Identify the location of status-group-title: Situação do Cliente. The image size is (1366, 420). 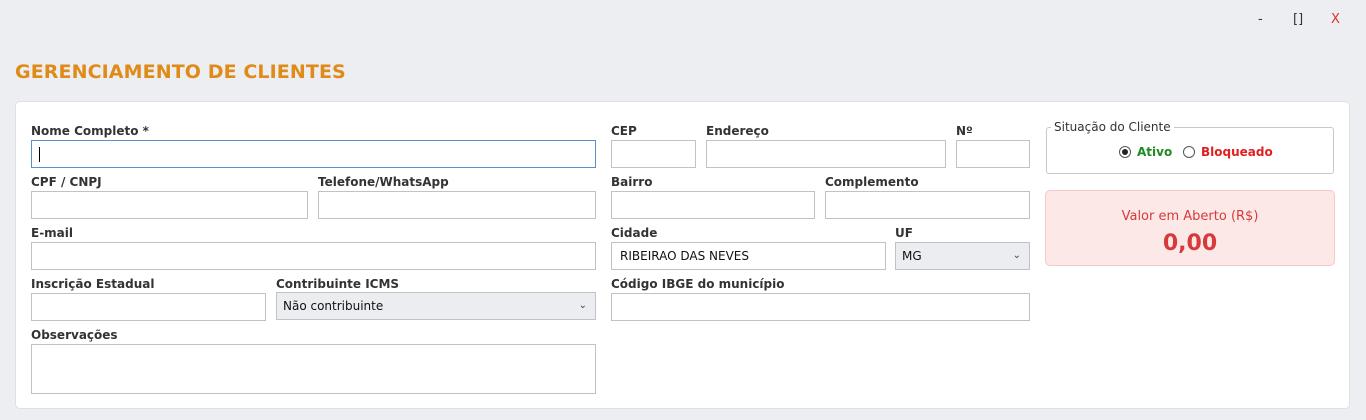
(1112, 127).